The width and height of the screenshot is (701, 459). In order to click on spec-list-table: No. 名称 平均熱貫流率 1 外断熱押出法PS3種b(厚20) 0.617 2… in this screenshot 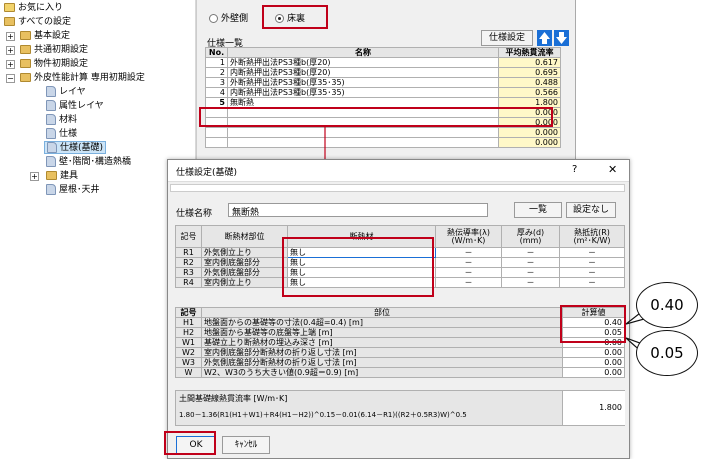, I will do `click(383, 97)`.